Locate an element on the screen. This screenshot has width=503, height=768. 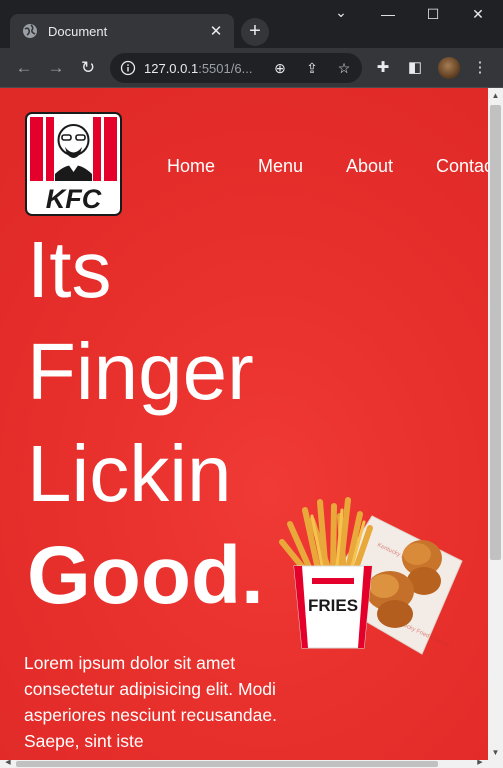
info-icon is located at coordinates (128, 68).